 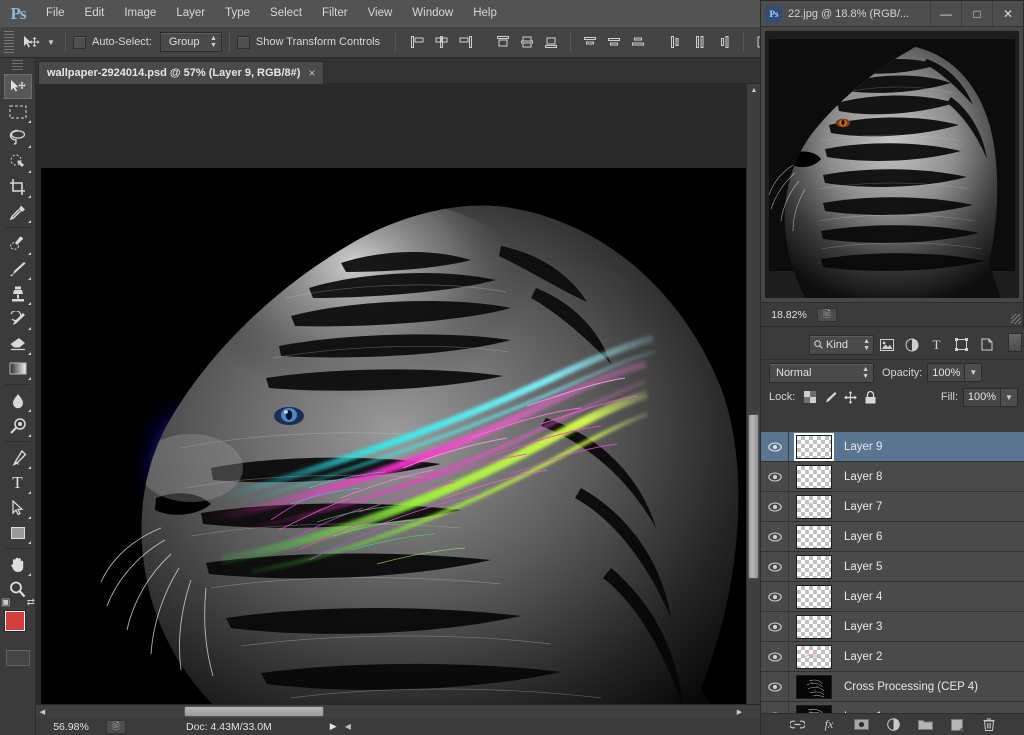 What do you see at coordinates (974, 372) in the screenshot?
I see `opacity-chevron-down-icon: ▼` at bounding box center [974, 372].